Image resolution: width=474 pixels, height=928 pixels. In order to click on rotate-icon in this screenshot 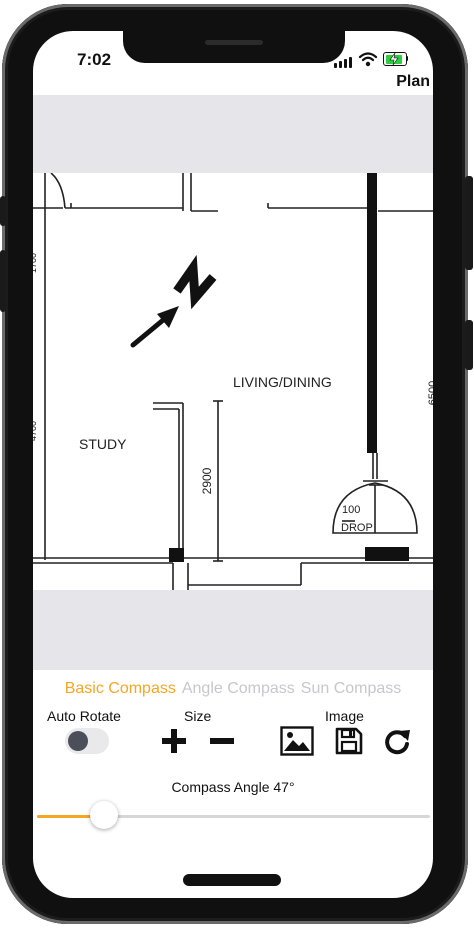, I will do `click(397, 742)`.